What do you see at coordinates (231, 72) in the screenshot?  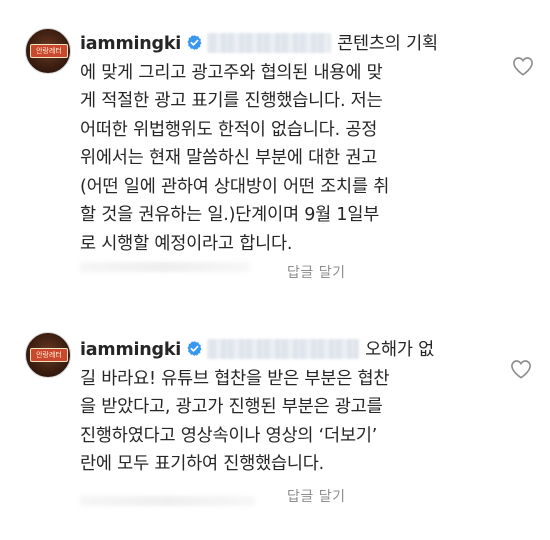 I see `comment-line: 에 맞게 그리고 광고주와 협의된 내용에 맞` at bounding box center [231, 72].